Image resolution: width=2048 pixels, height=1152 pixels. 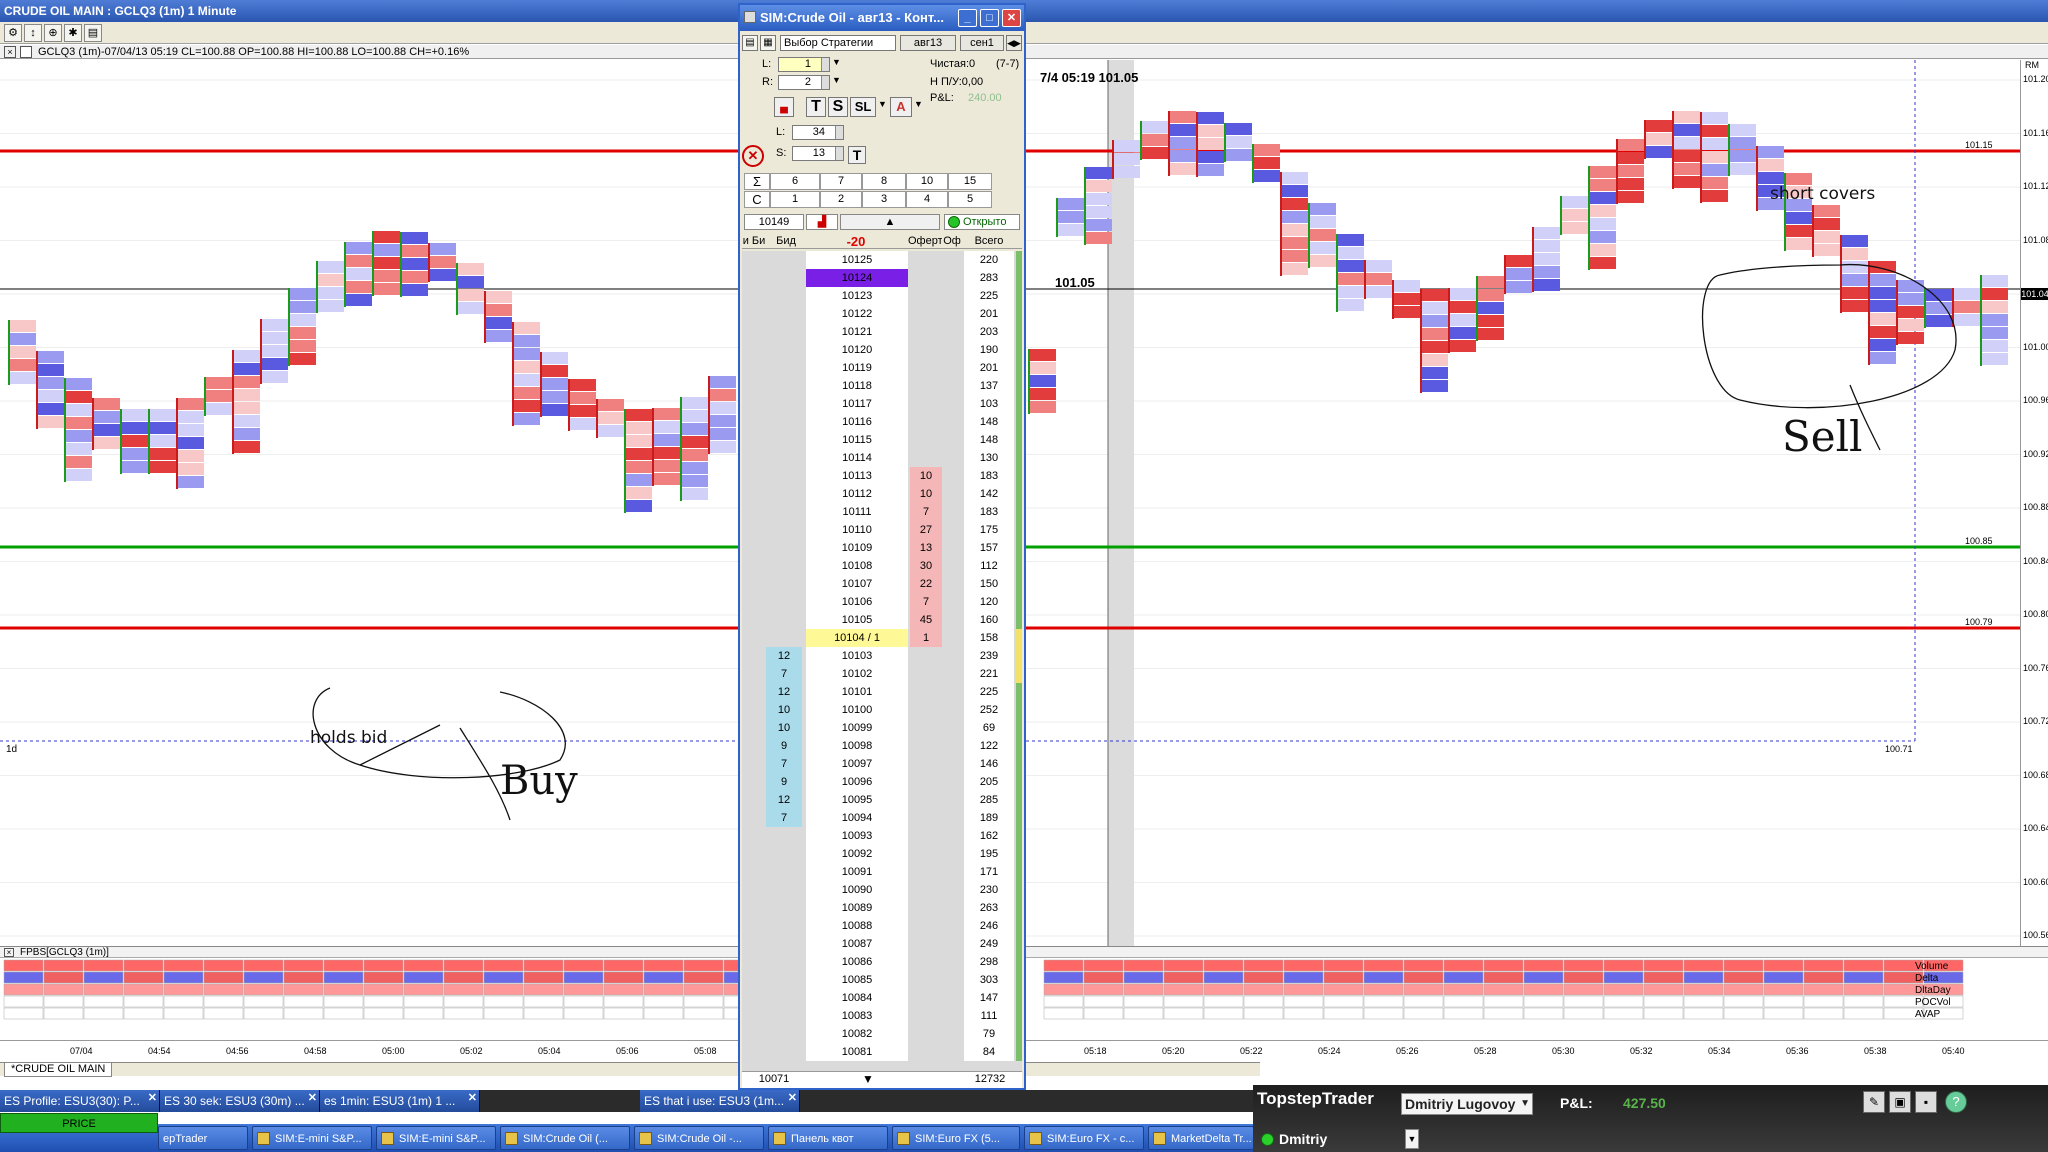 What do you see at coordinates (841, 199) in the screenshot?
I see `size-cell: 2` at bounding box center [841, 199].